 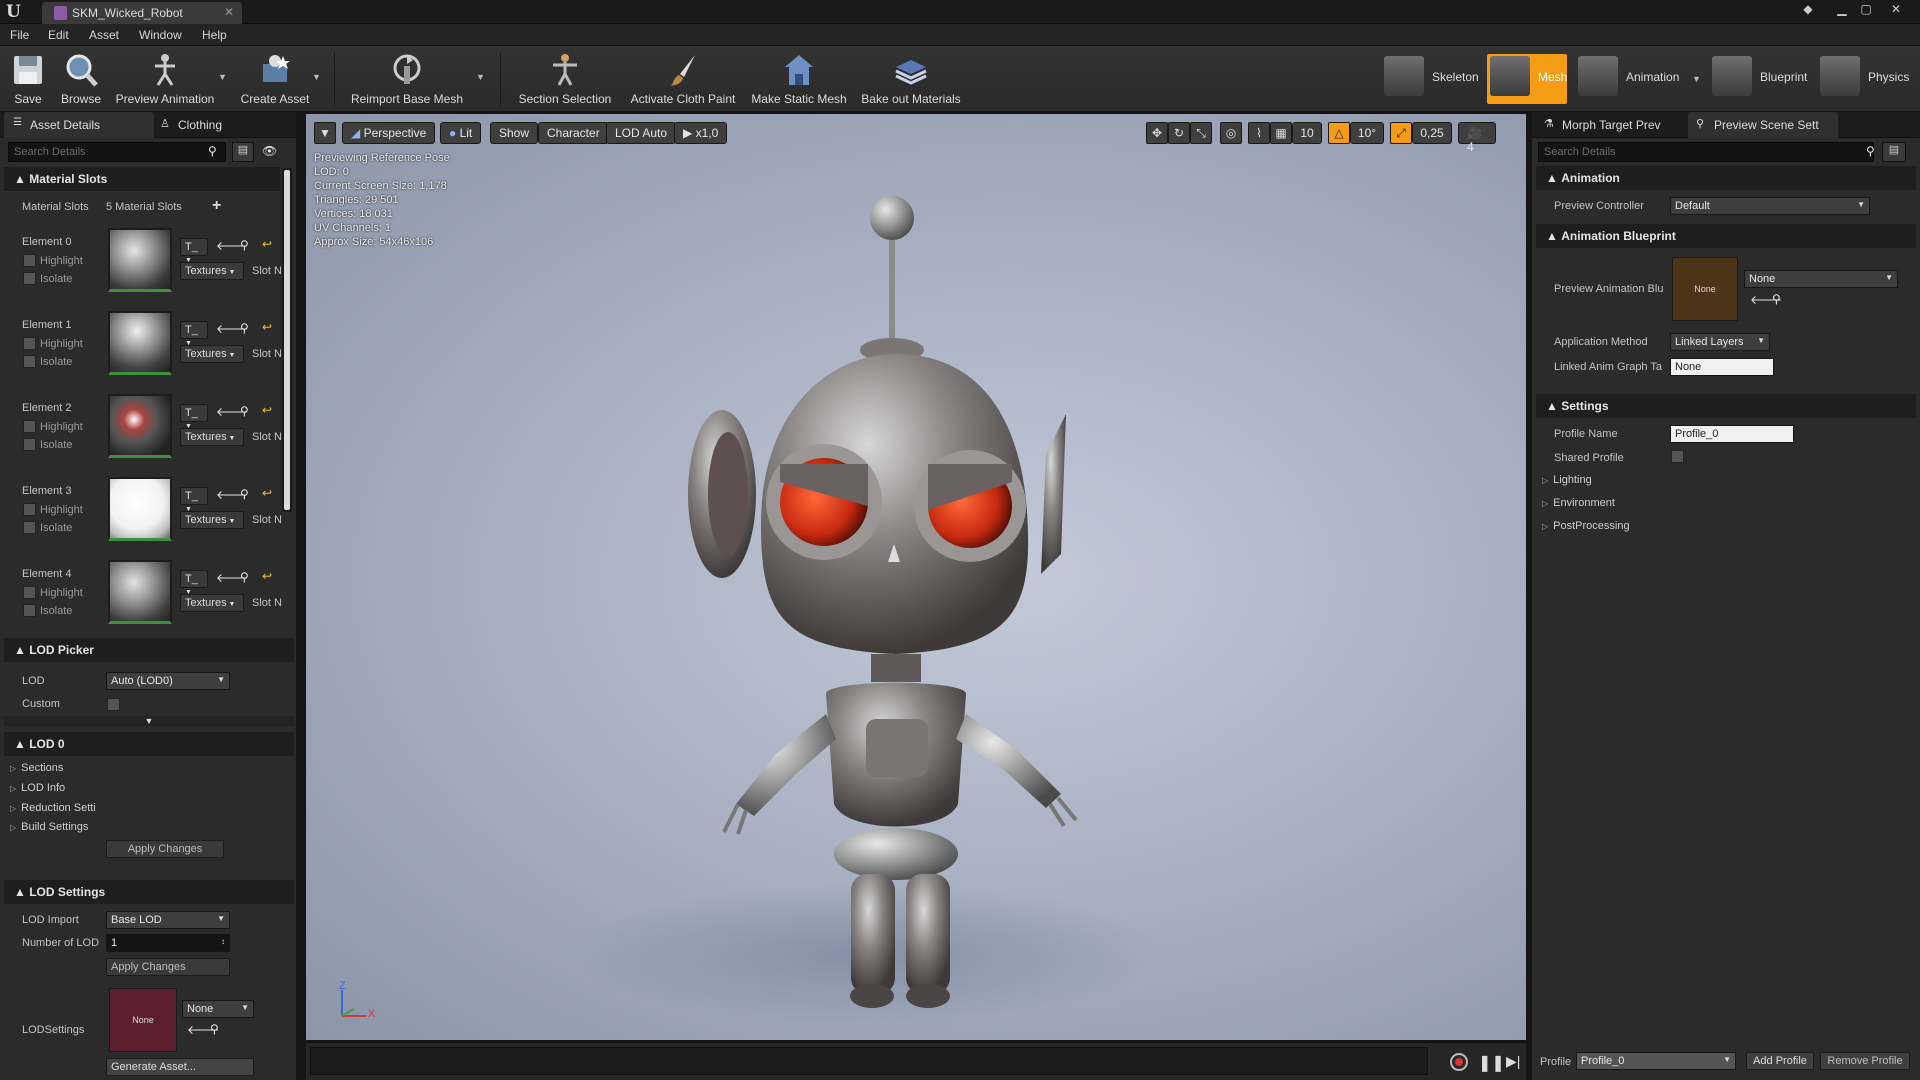 What do you see at coordinates (1780, 1061) in the screenshot?
I see `add-profile-button: Add Profile` at bounding box center [1780, 1061].